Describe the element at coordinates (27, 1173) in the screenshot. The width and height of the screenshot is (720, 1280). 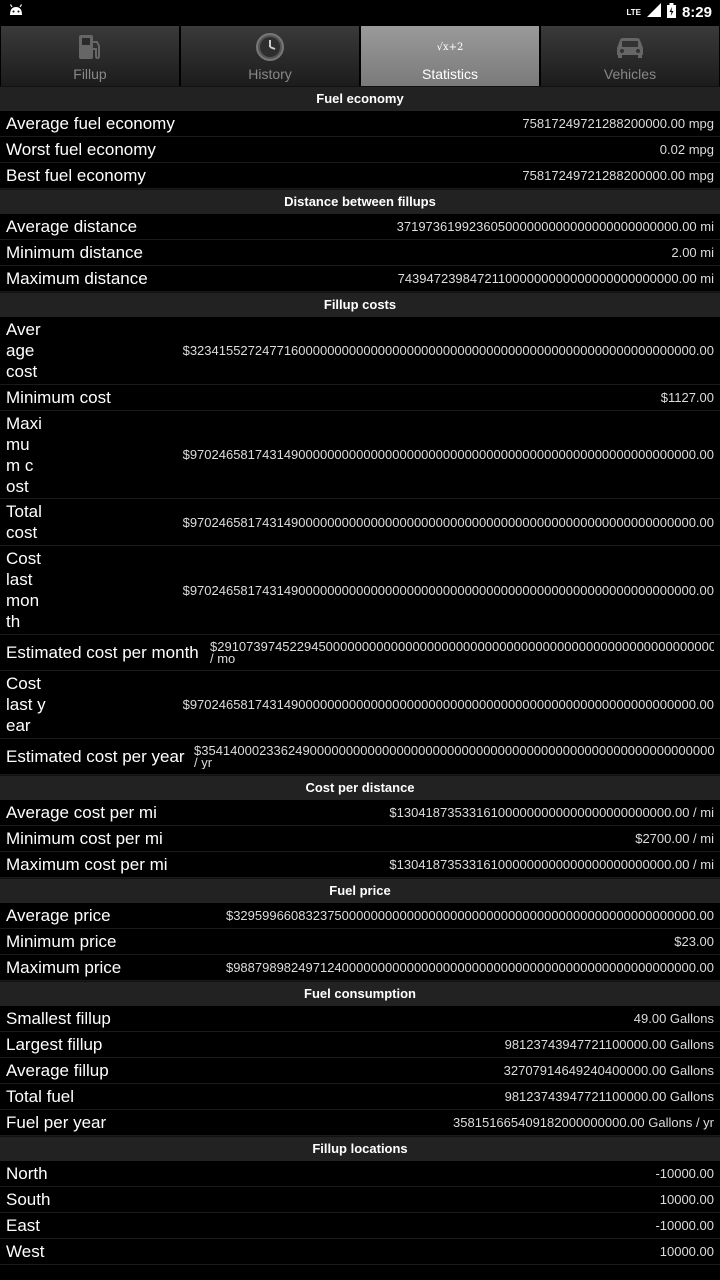
I see `stat-label: North` at that location.